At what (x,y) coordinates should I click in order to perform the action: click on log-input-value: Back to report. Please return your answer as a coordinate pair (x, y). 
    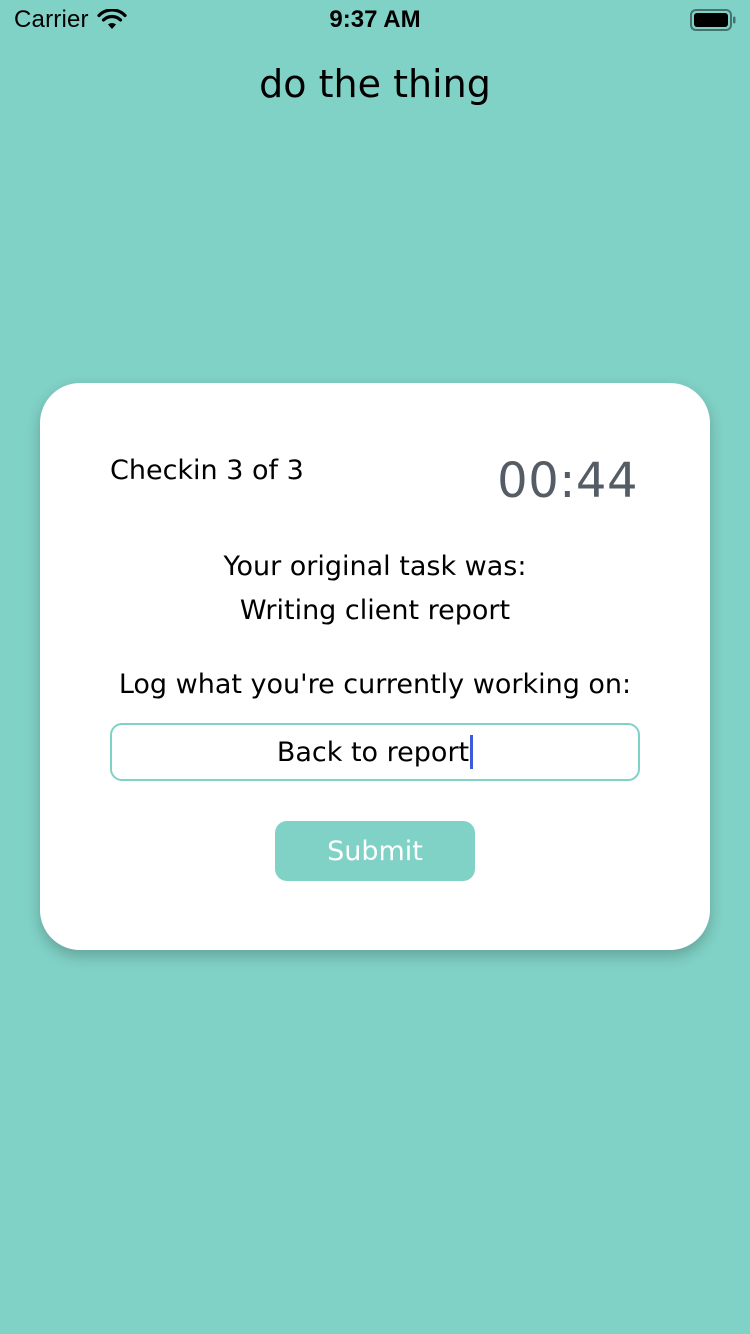
    Looking at the image, I should click on (373, 752).